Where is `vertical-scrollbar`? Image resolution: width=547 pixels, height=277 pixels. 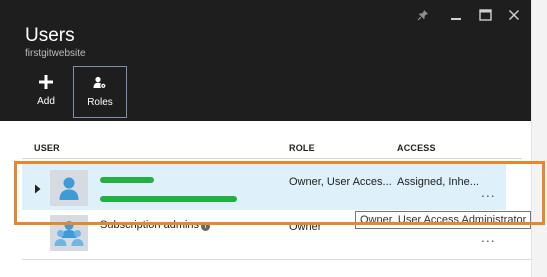 vertical-scrollbar is located at coordinates (539, 138).